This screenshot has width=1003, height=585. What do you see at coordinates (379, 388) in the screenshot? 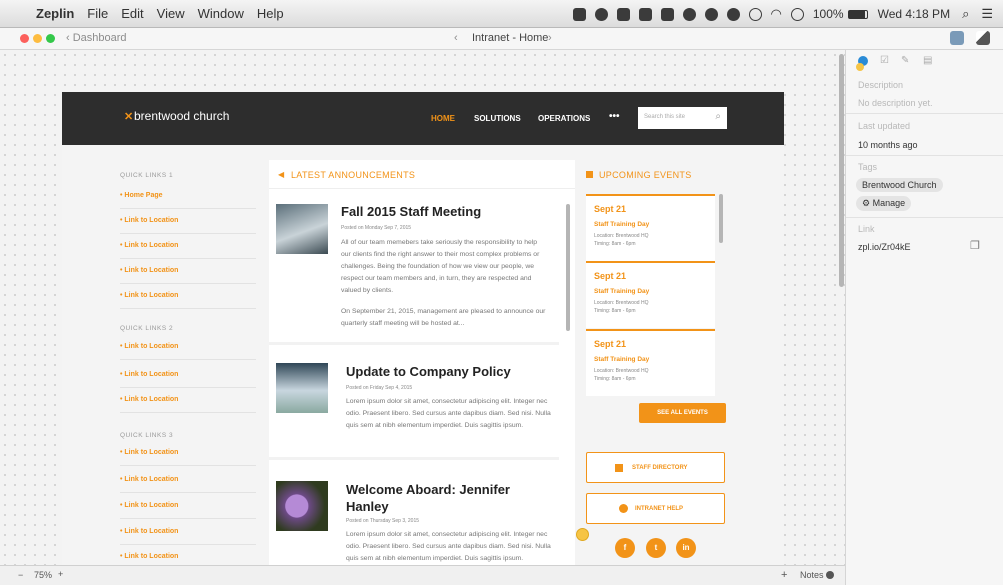
I see `announcement-meta: Posted on Friday Sep 4, 2015` at bounding box center [379, 388].